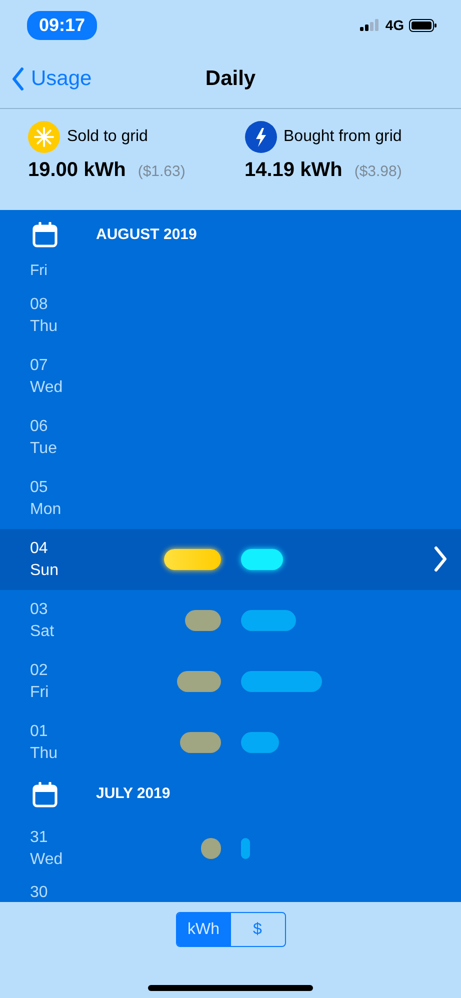 Image resolution: width=461 pixels, height=998 pixels. What do you see at coordinates (44, 449) in the screenshot?
I see `weekday-label: Tue` at bounding box center [44, 449].